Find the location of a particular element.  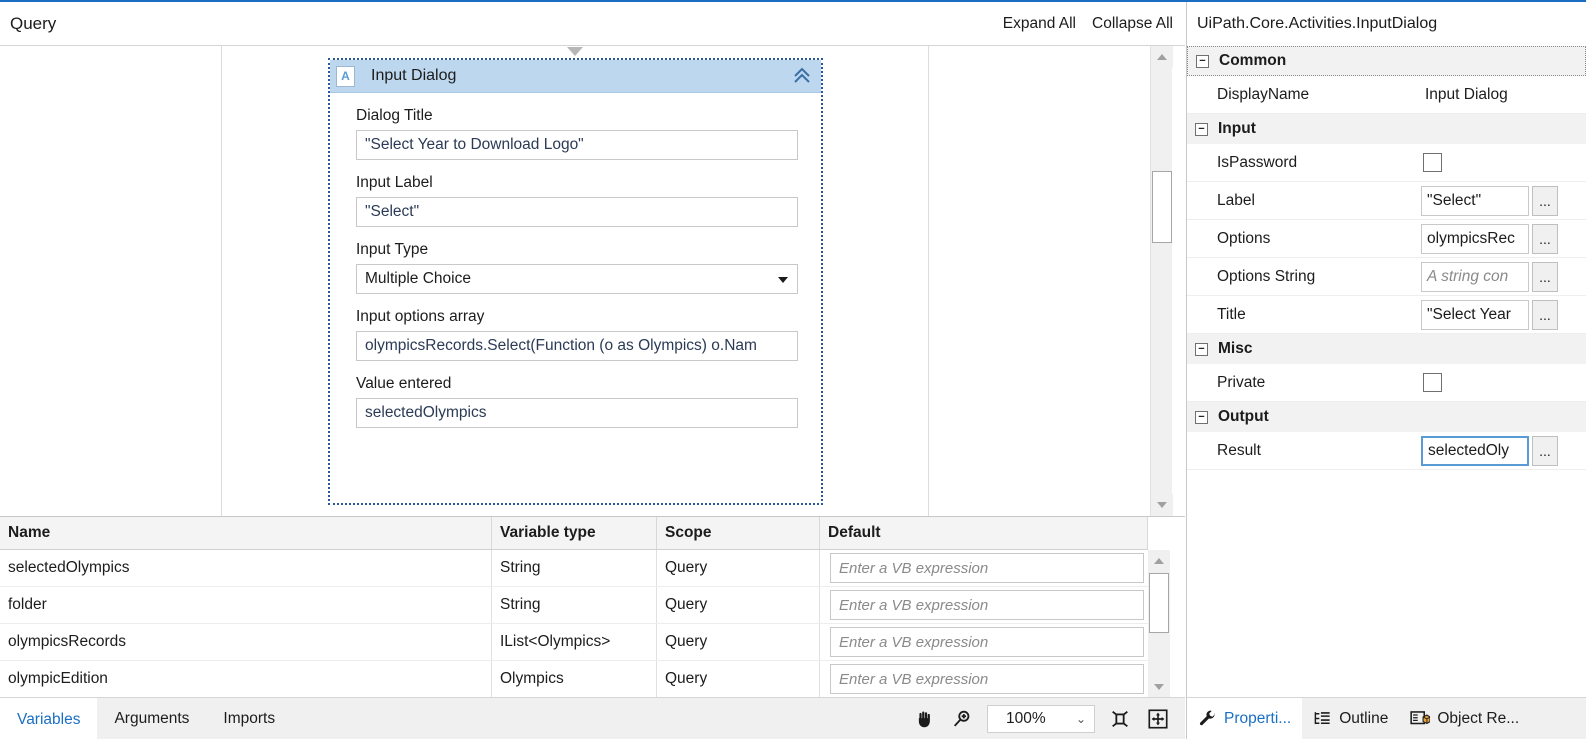

field-value: Multiple Choice is located at coordinates (418, 278).